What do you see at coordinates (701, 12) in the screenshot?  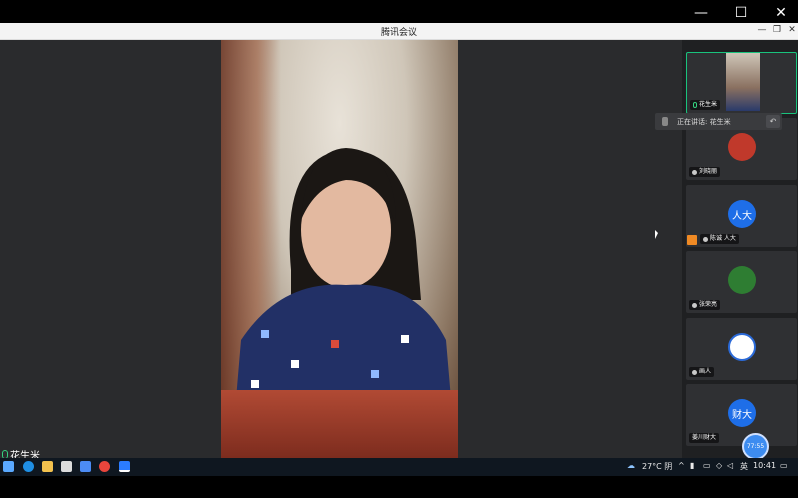 I see `minimize-button: —` at bounding box center [701, 12].